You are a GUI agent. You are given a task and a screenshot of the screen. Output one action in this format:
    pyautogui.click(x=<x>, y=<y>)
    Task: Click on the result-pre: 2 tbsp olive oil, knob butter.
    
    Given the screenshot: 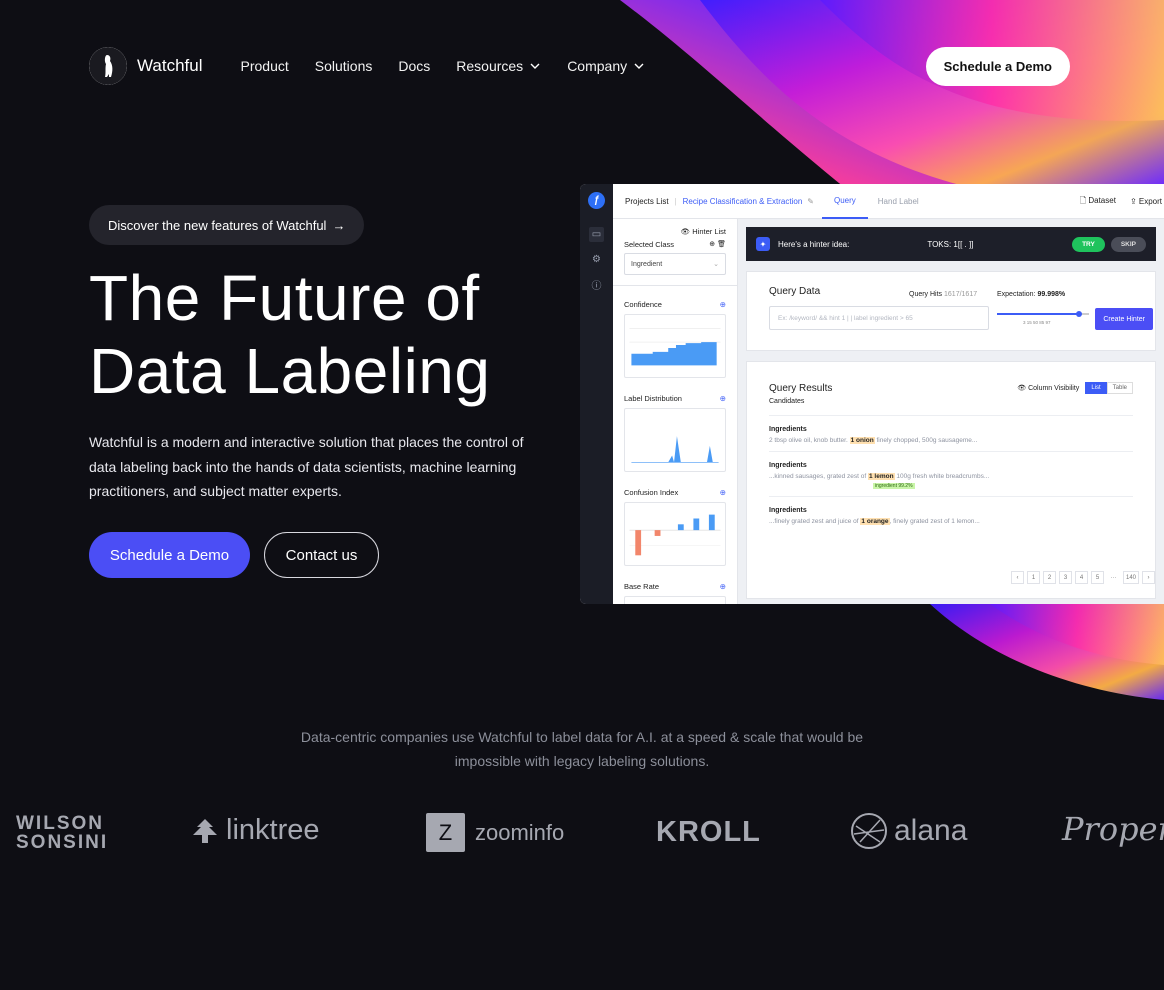 What is the action you would take?
    pyautogui.click(x=809, y=440)
    